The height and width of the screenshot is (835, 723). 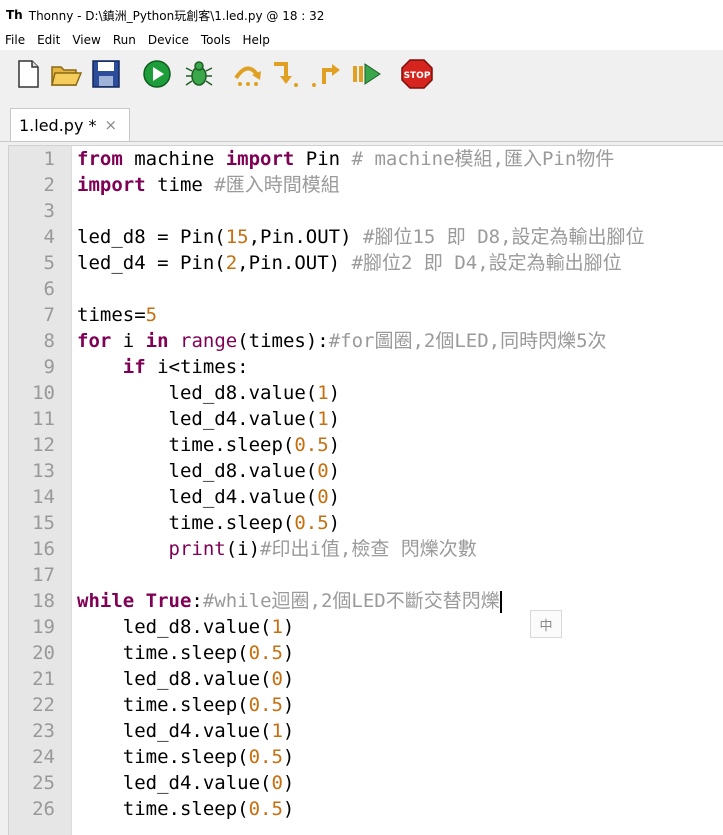 I want to click on line-number: 10, so click(x=43, y=393).